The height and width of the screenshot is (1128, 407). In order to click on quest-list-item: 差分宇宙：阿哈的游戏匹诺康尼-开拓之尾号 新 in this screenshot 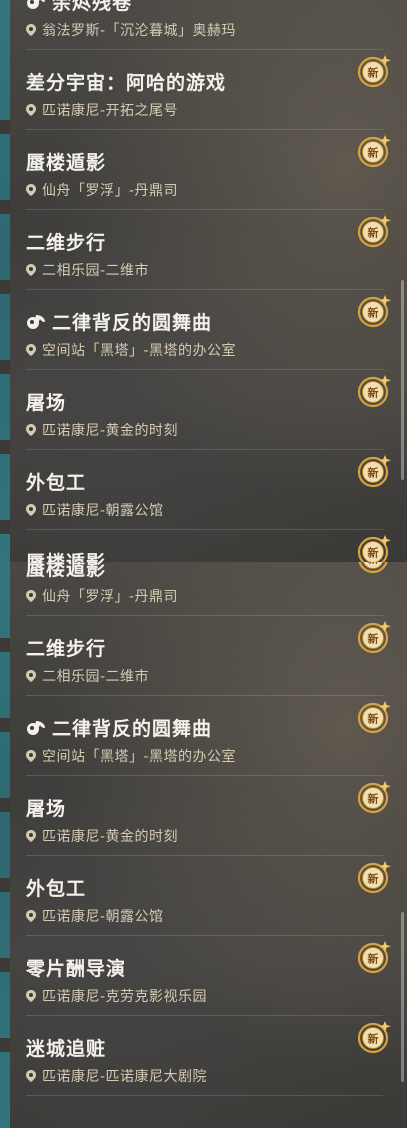, I will do `click(200, 90)`.